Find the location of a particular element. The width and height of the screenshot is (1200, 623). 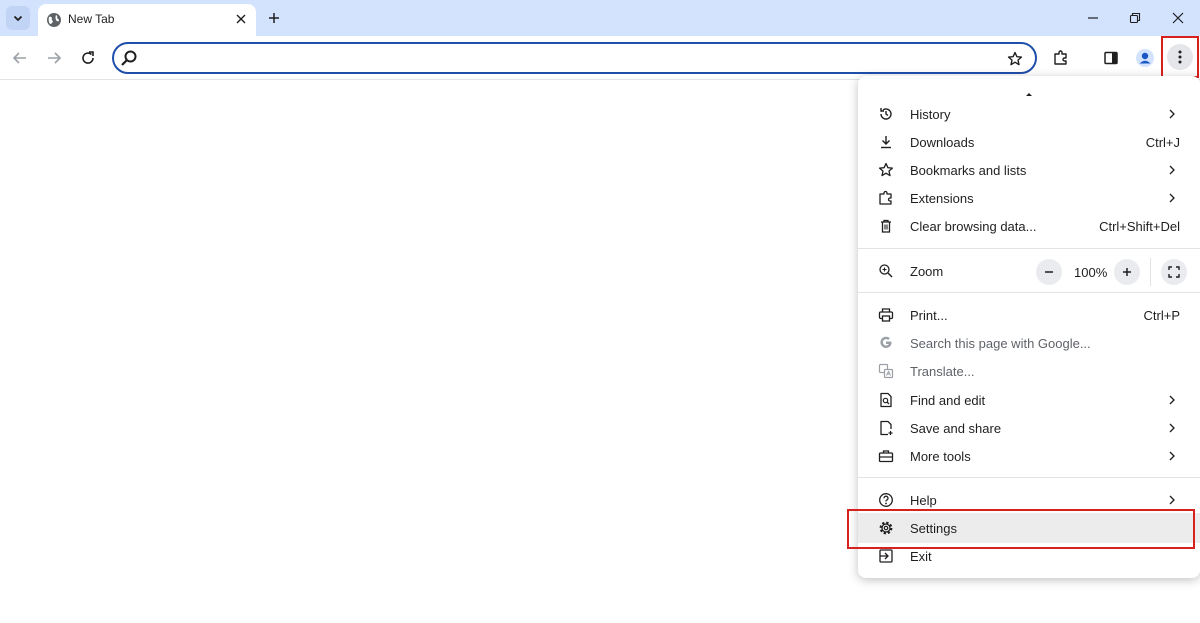

find-in-page-icon is located at coordinates (886, 400).